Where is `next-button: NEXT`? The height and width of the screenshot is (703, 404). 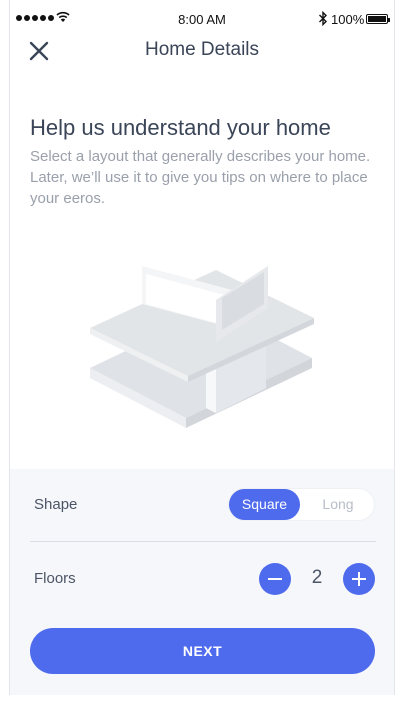
next-button: NEXT is located at coordinates (202, 651).